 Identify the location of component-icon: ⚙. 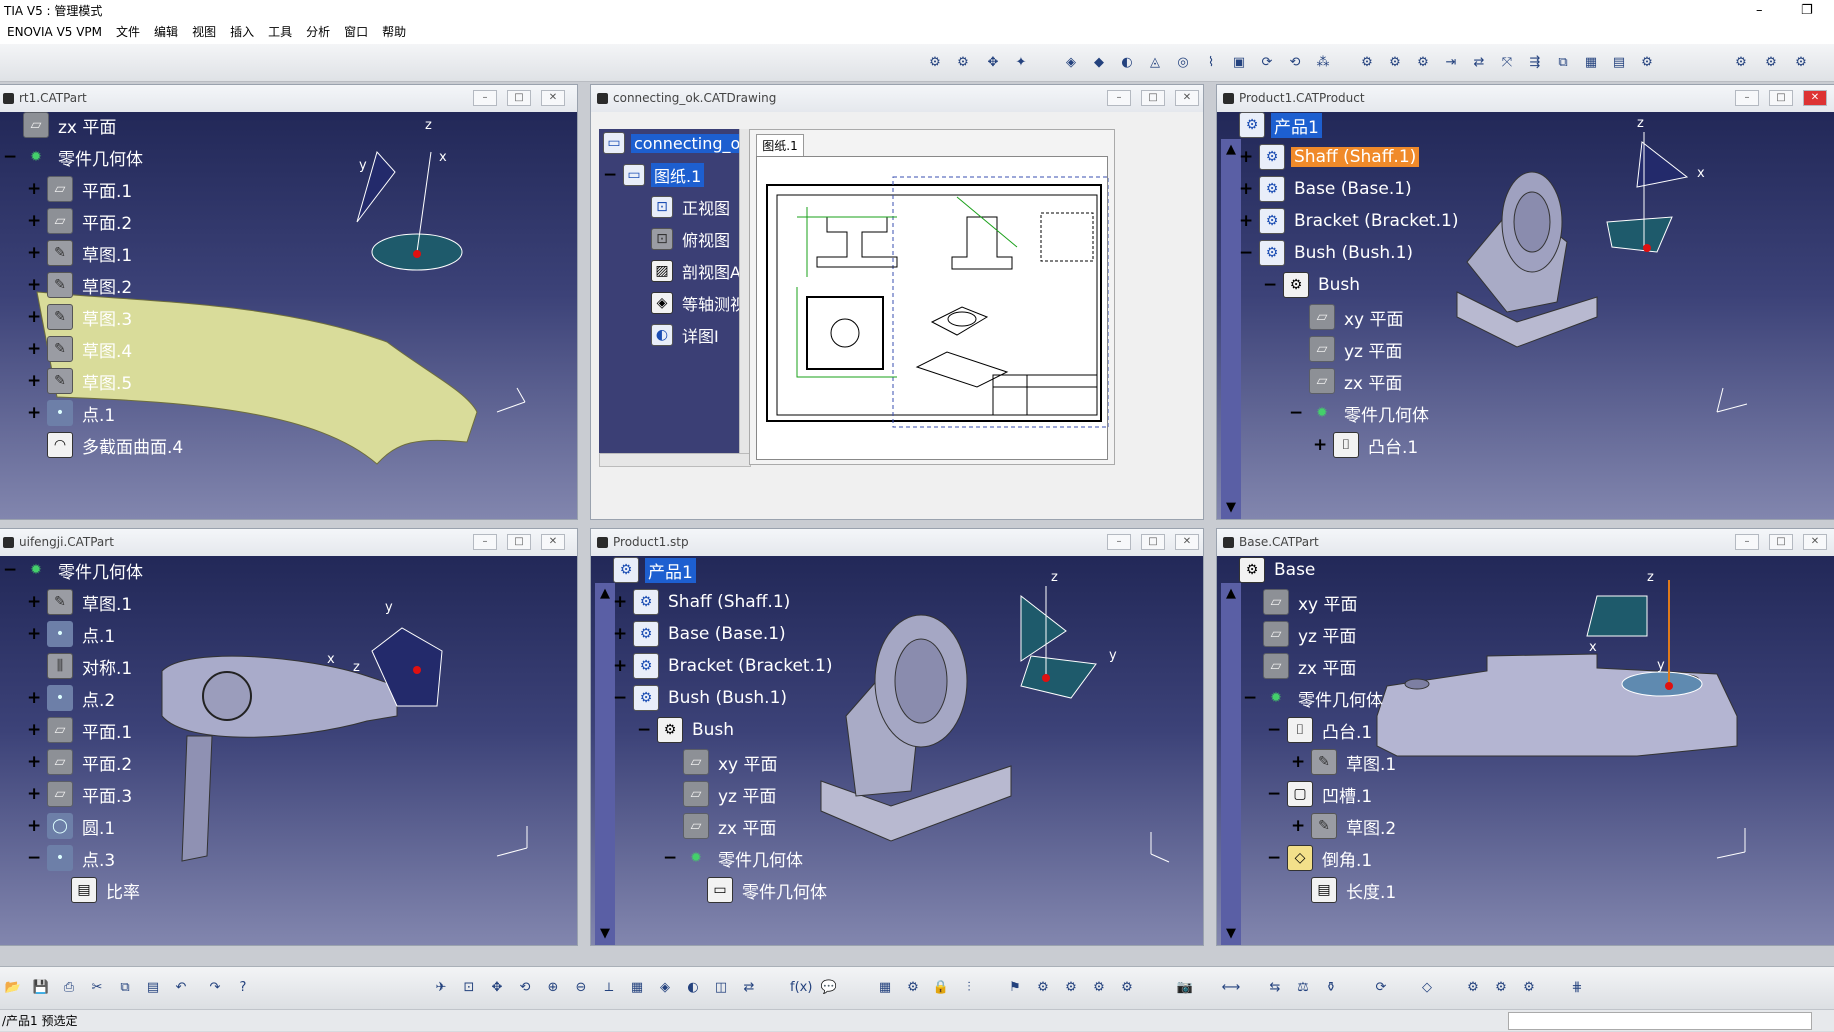
(1771, 63).